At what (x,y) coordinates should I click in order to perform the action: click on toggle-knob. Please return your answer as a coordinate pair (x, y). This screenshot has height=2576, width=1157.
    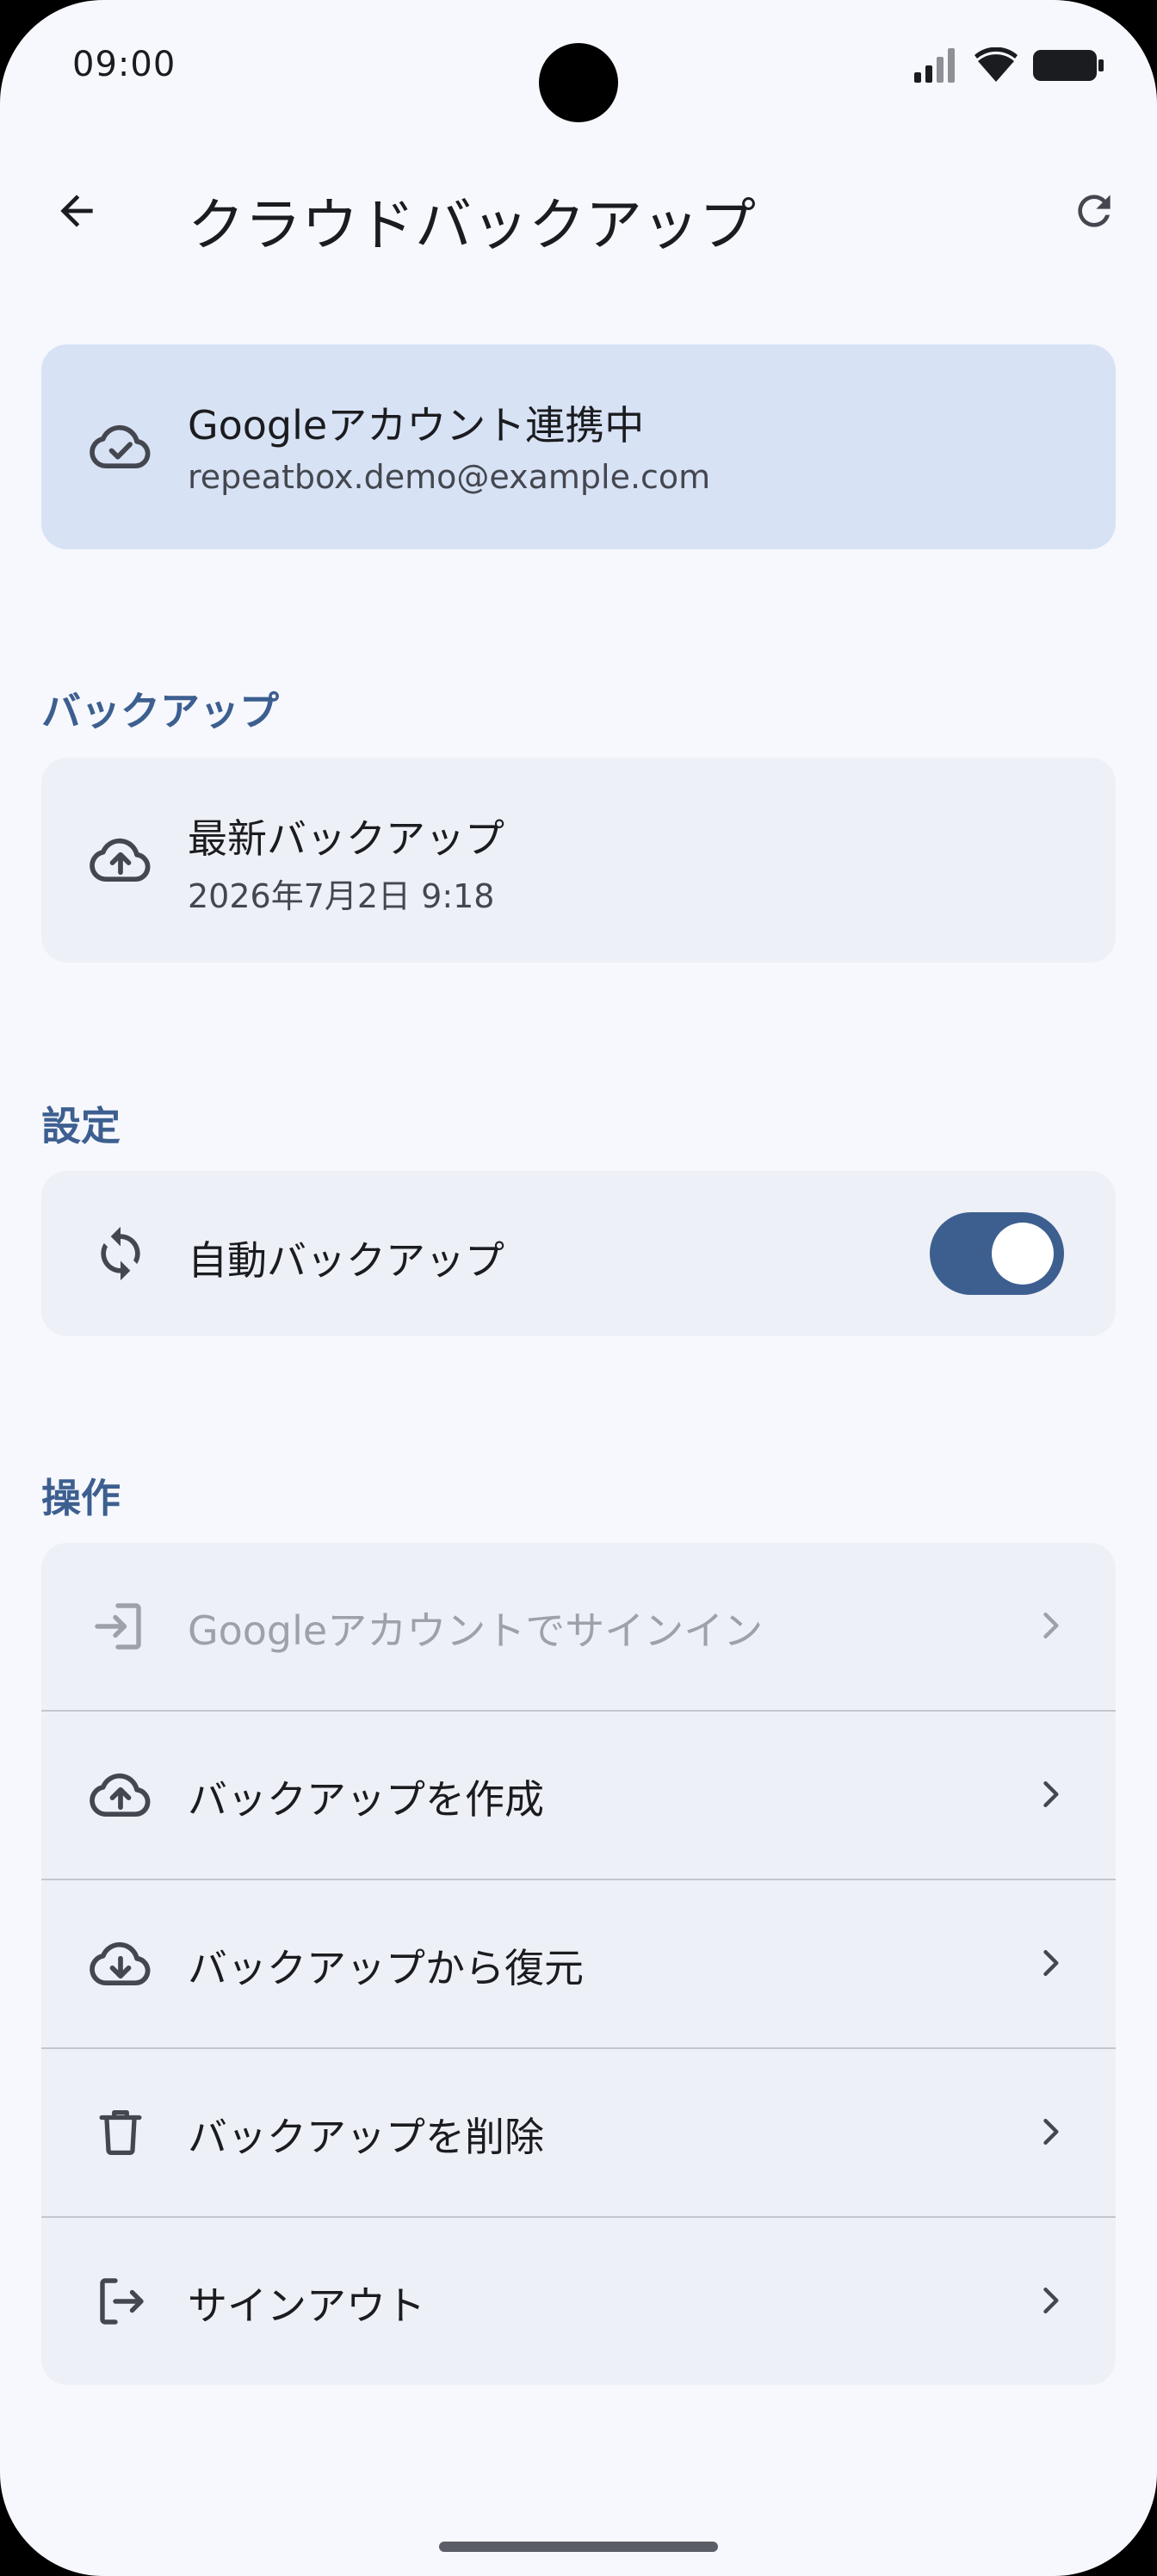
    Looking at the image, I should click on (1023, 1254).